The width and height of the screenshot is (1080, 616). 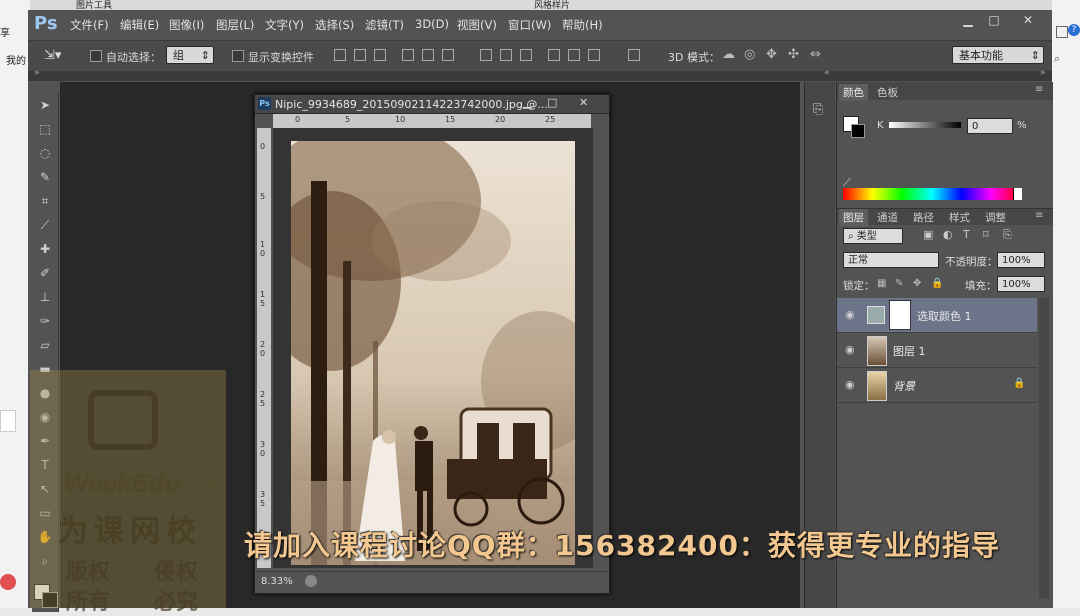 I want to click on workspace-dropdown: 基本功能 ⇕, so click(x=998, y=55).